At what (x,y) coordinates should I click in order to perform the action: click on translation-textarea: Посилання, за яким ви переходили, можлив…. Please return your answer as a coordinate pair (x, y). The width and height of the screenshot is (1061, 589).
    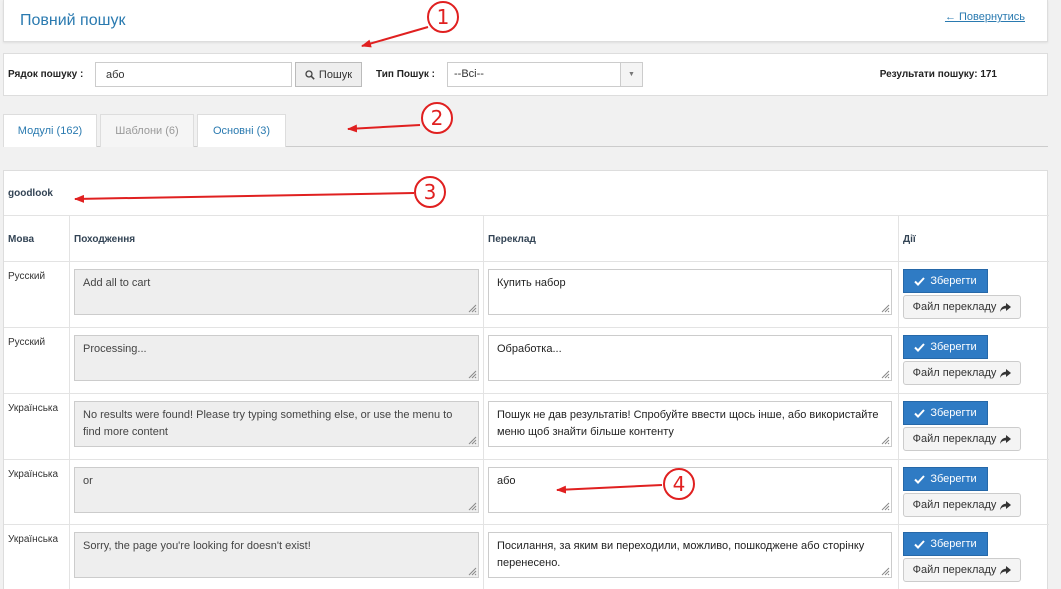
    Looking at the image, I should click on (690, 555).